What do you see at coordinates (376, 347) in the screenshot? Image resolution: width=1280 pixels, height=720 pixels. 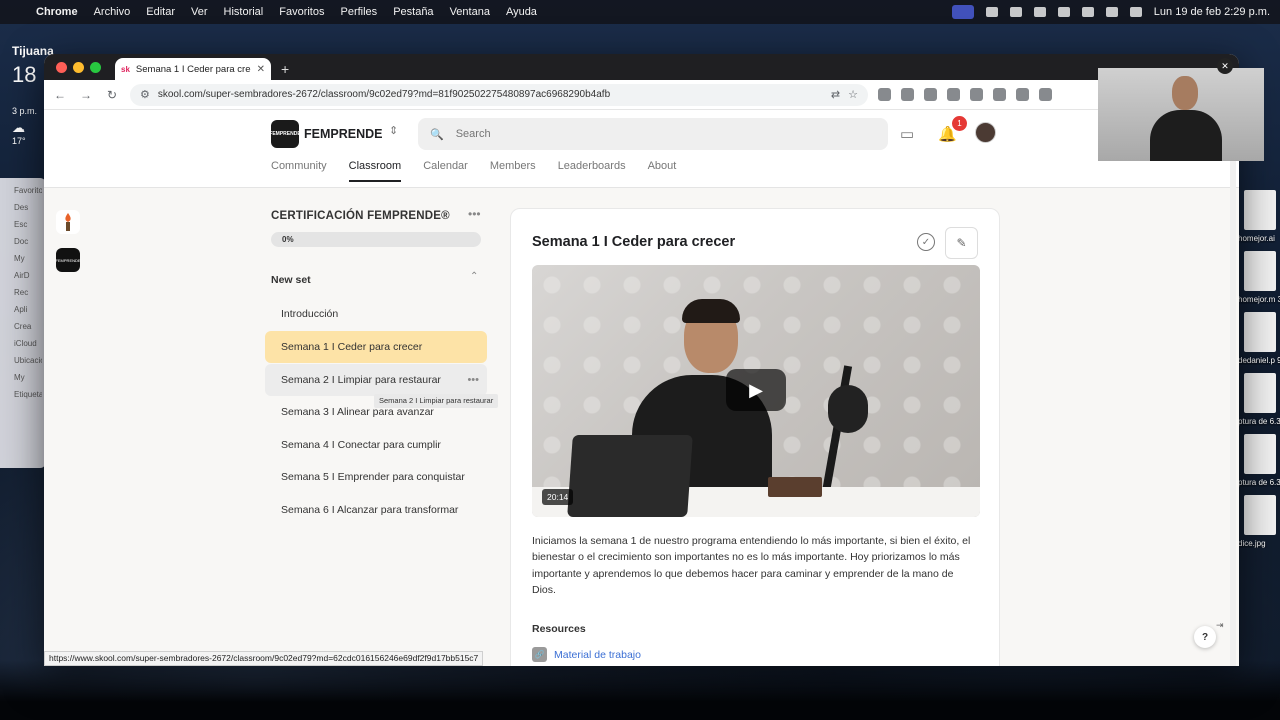 I see `lesson-item-semana-1: Semana 1 I Ceder para crecer` at bounding box center [376, 347].